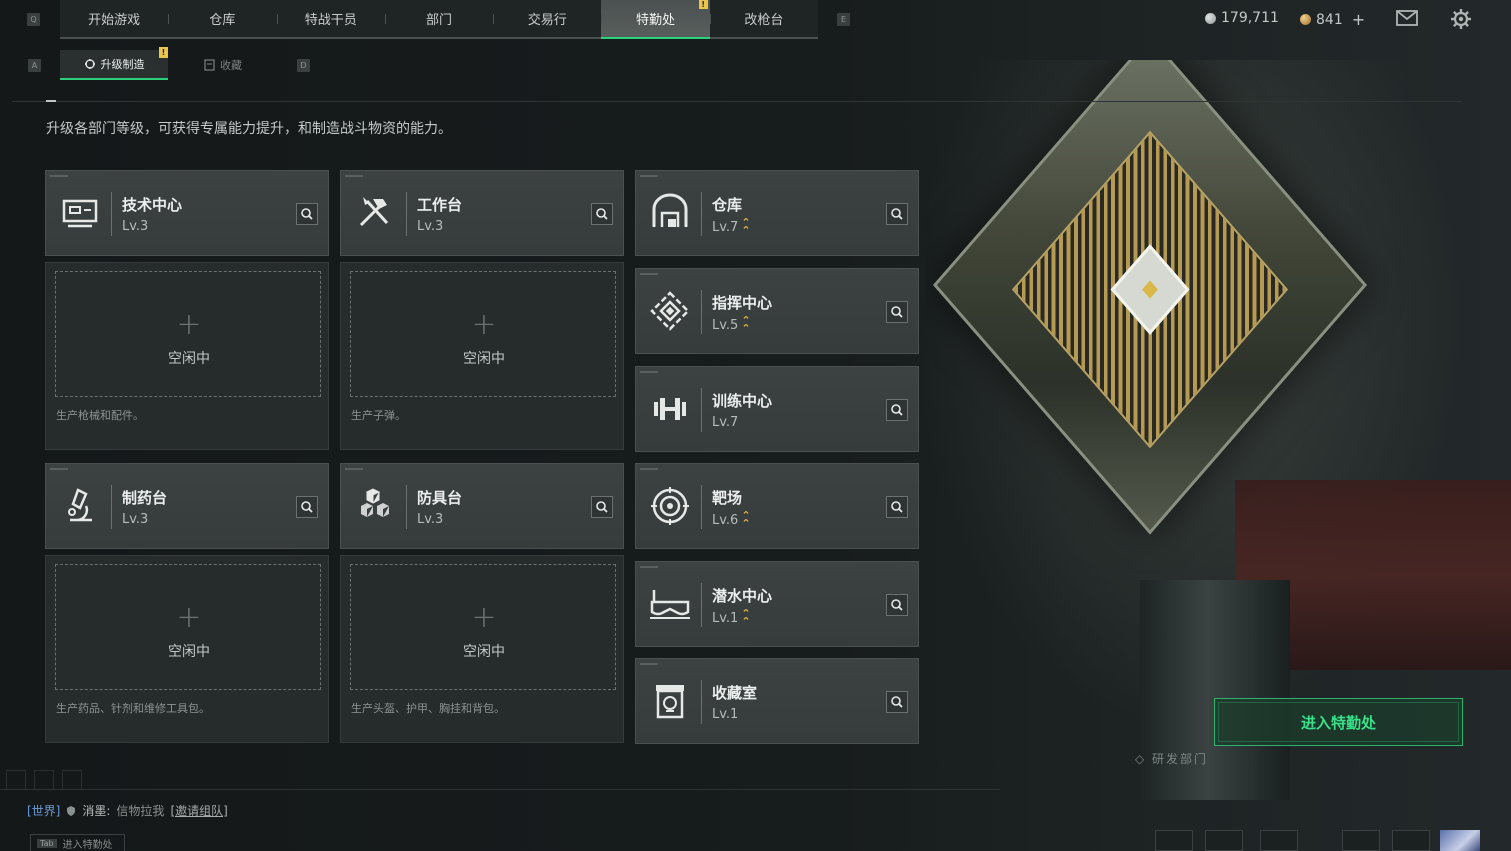 This screenshot has width=1511, height=851. What do you see at coordinates (742, 303) in the screenshot?
I see `facility-name: 指挥中心` at bounding box center [742, 303].